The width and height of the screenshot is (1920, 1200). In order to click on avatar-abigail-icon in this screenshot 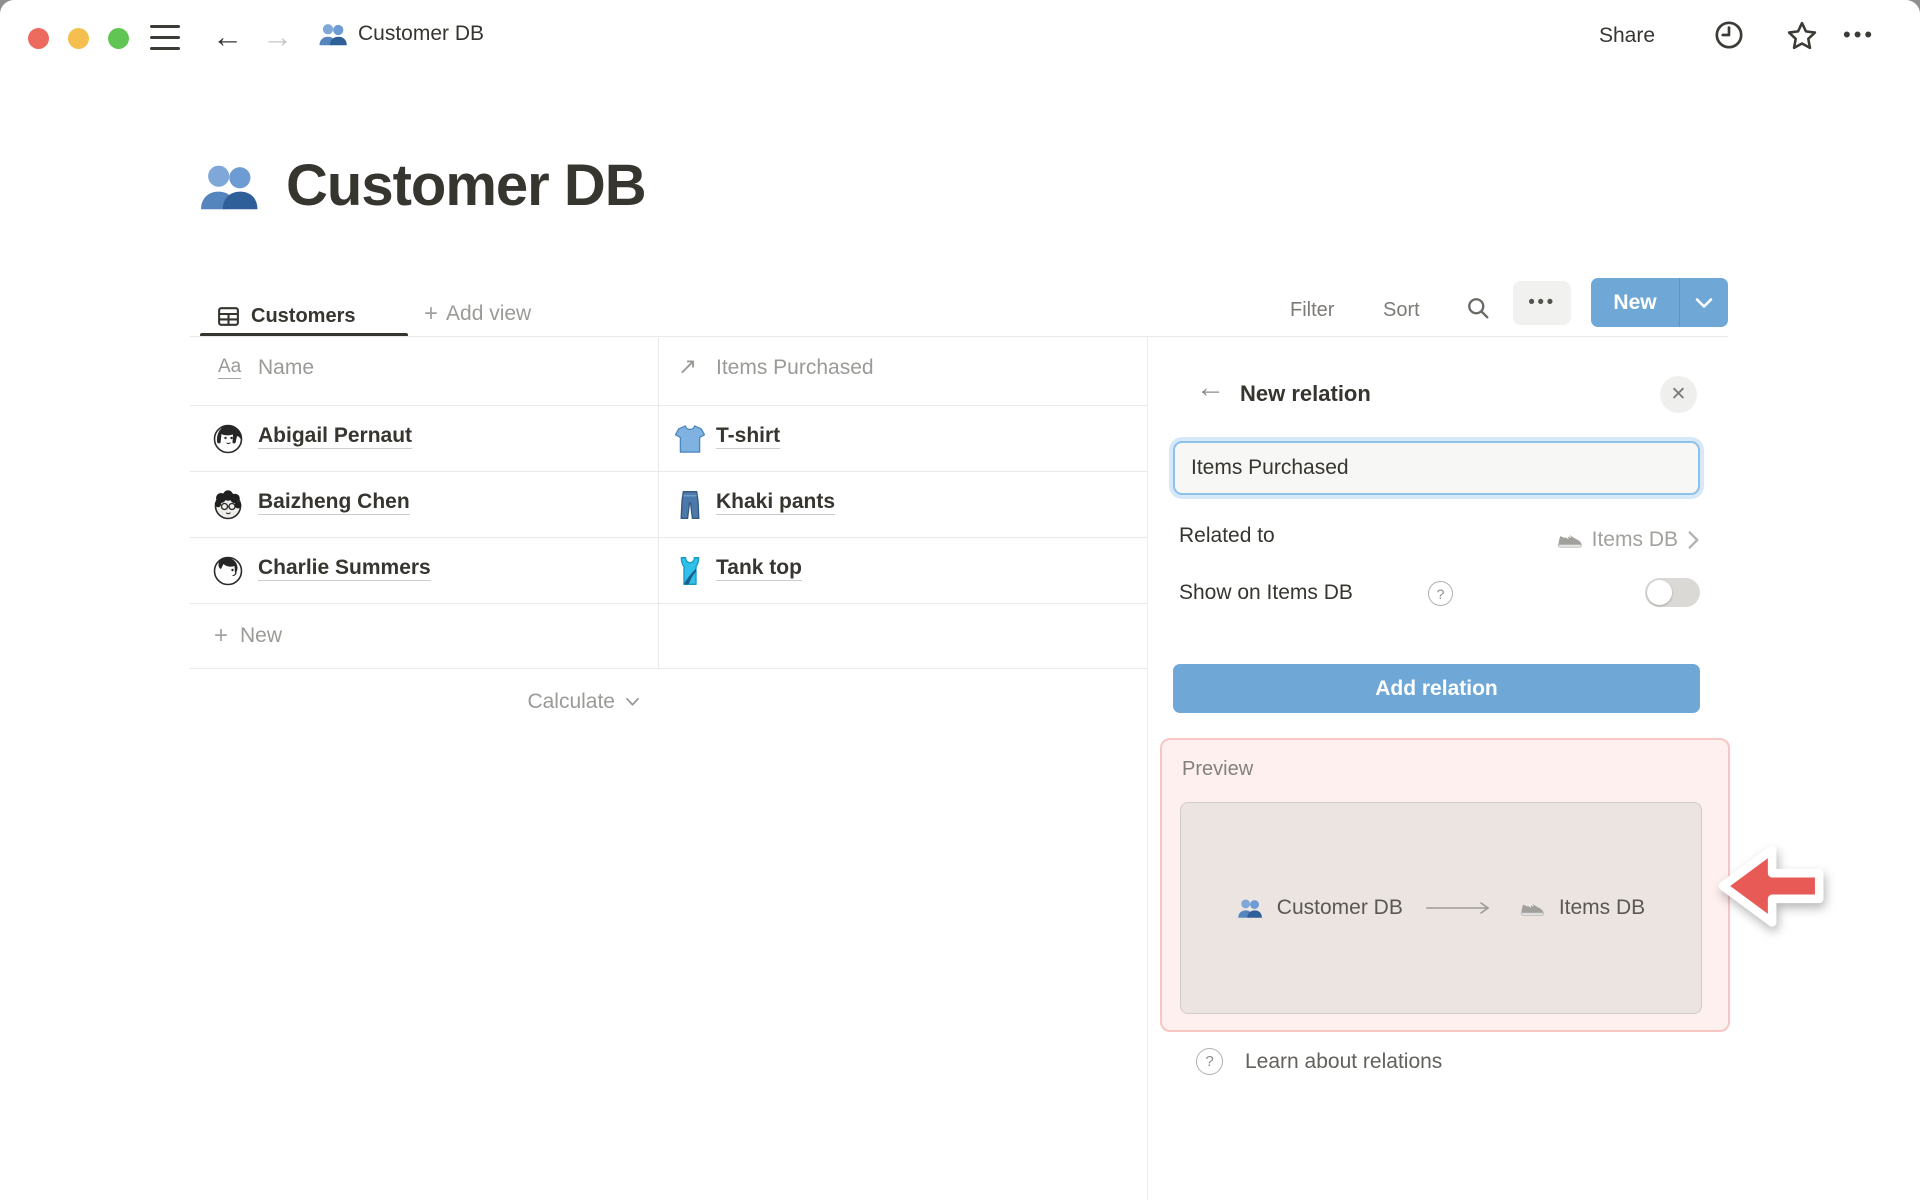, I will do `click(228, 439)`.